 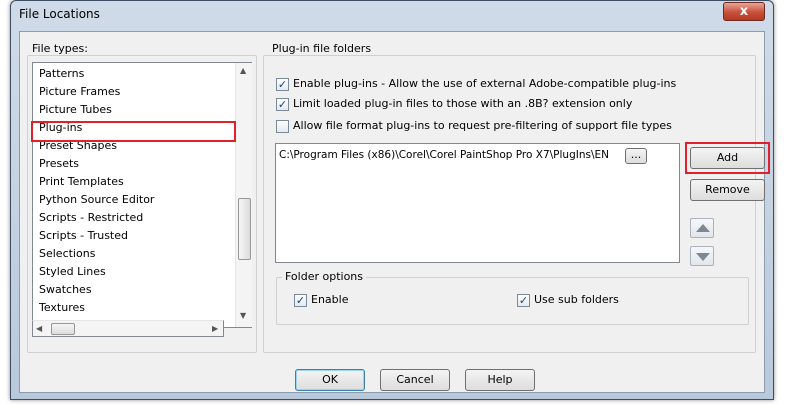 I want to click on move-up-button, so click(x=702, y=228).